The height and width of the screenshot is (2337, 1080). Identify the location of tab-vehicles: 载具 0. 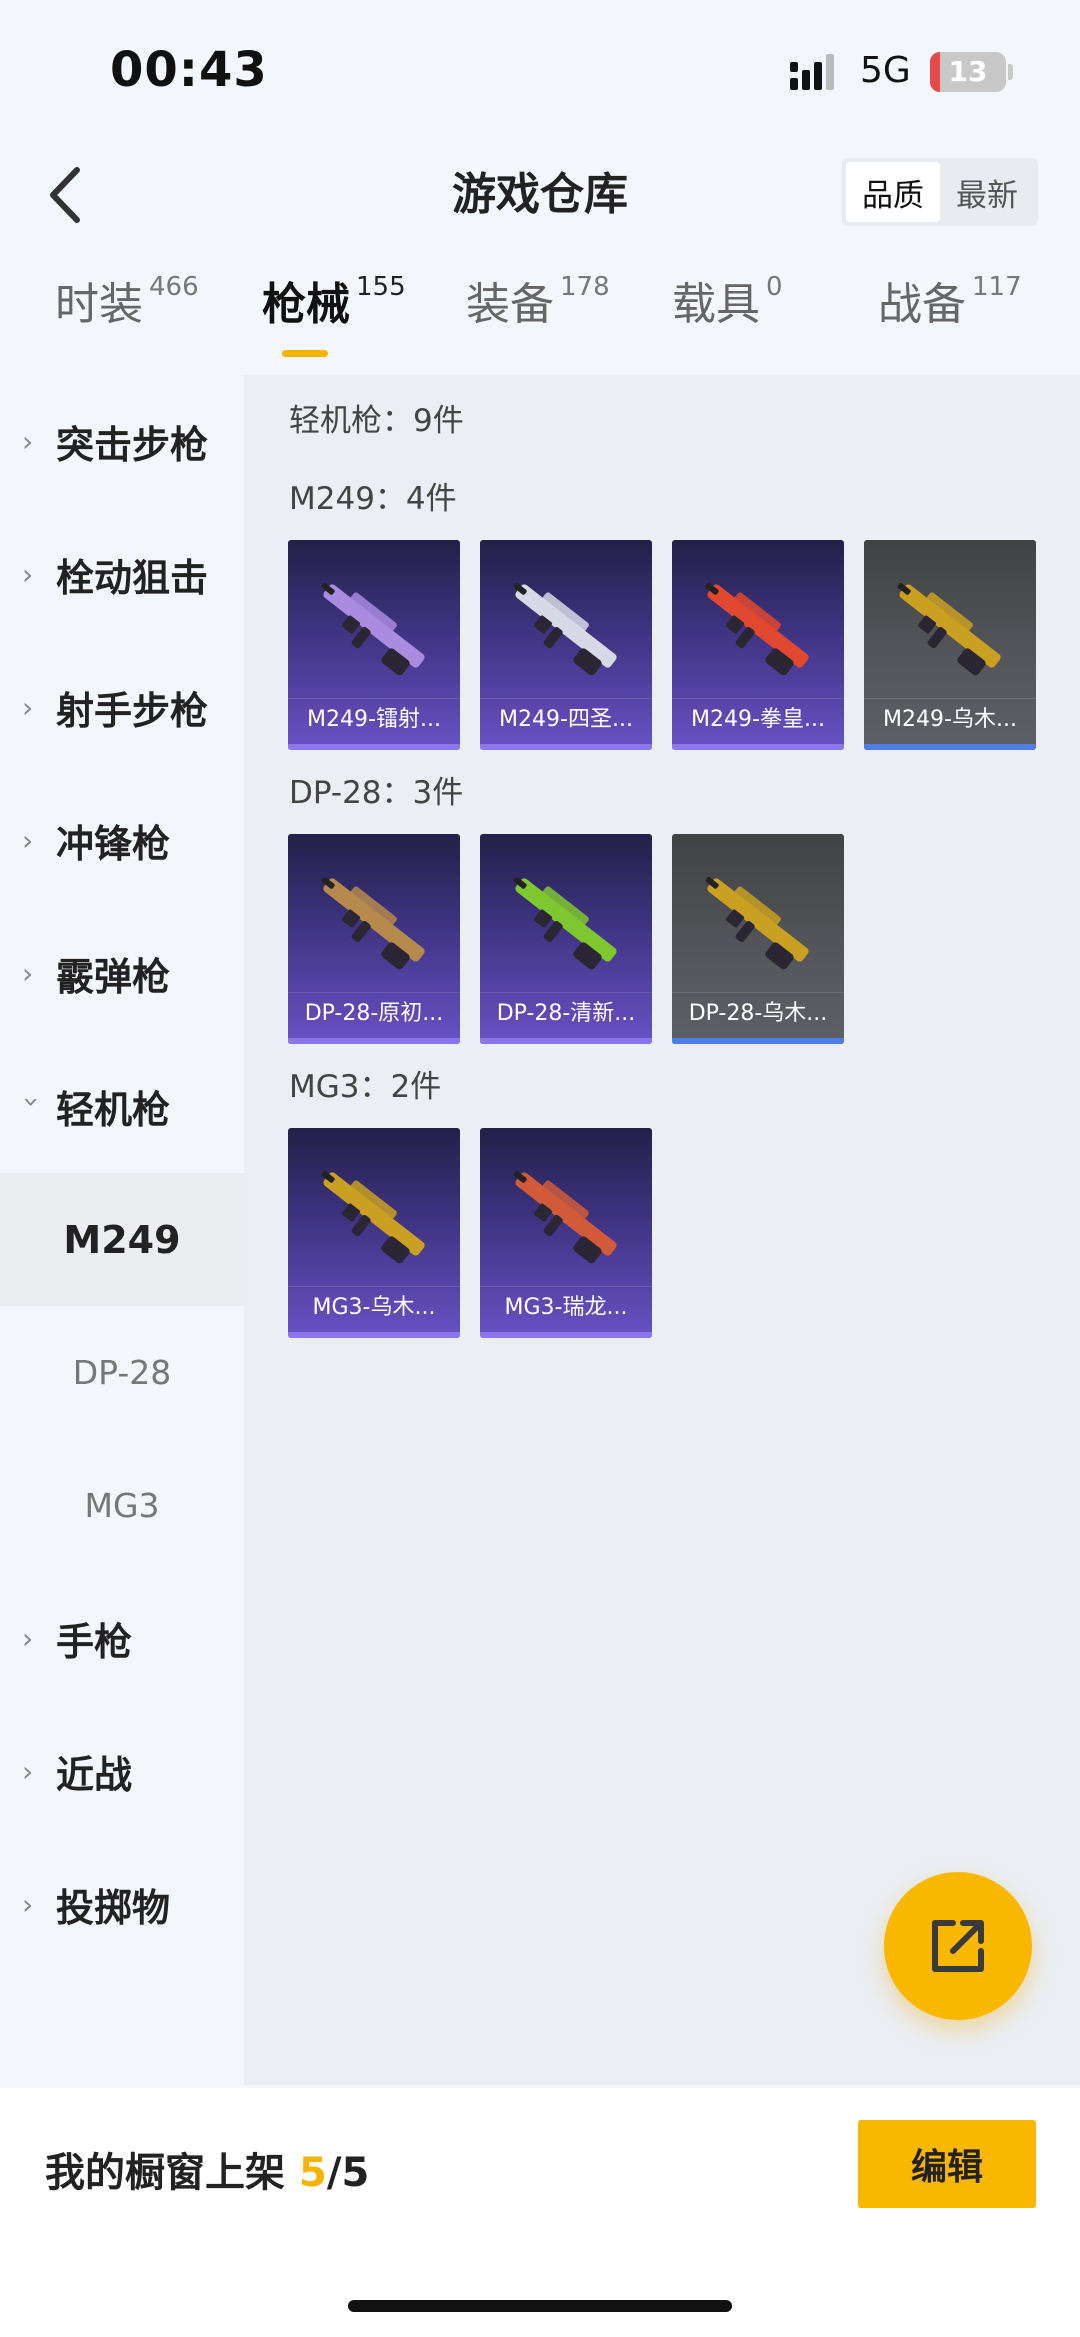
(727, 318).